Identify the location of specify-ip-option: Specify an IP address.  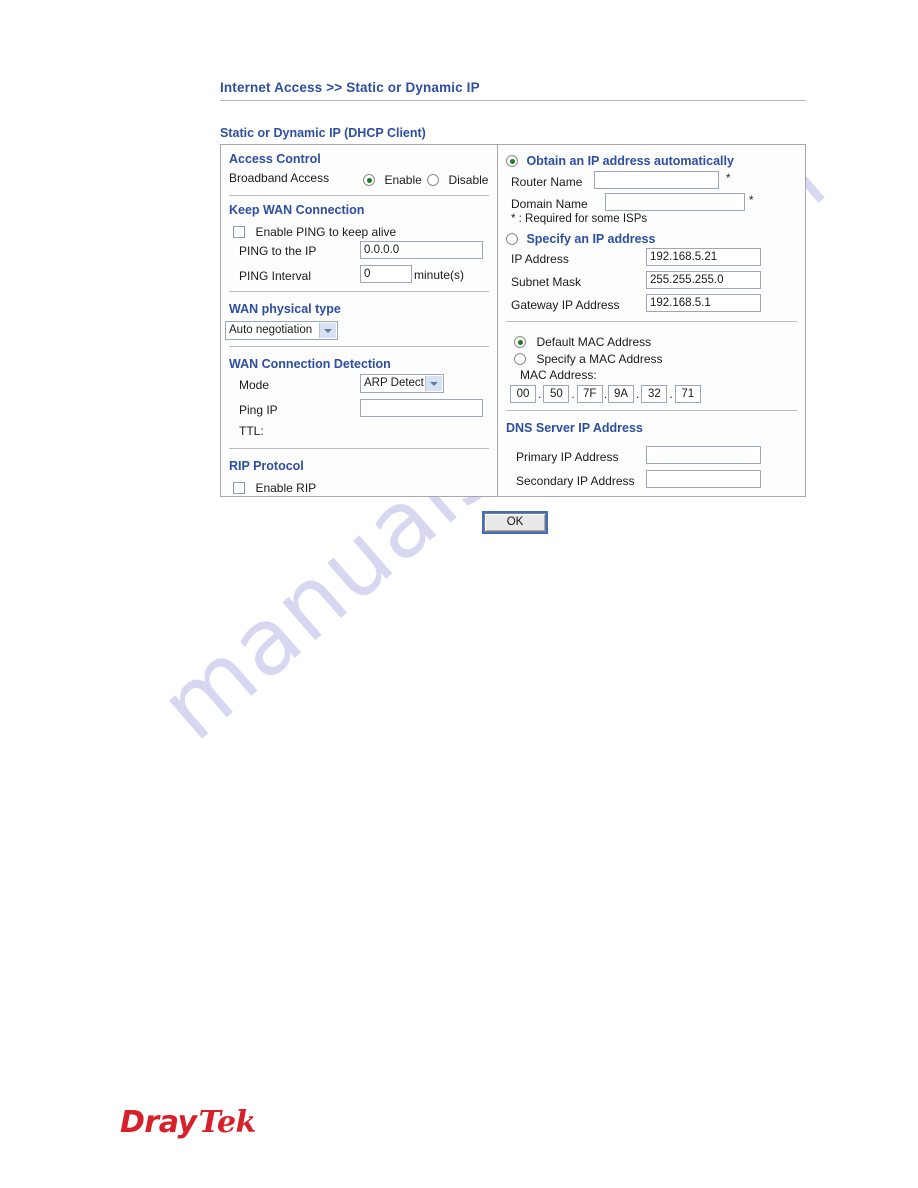
(580, 239).